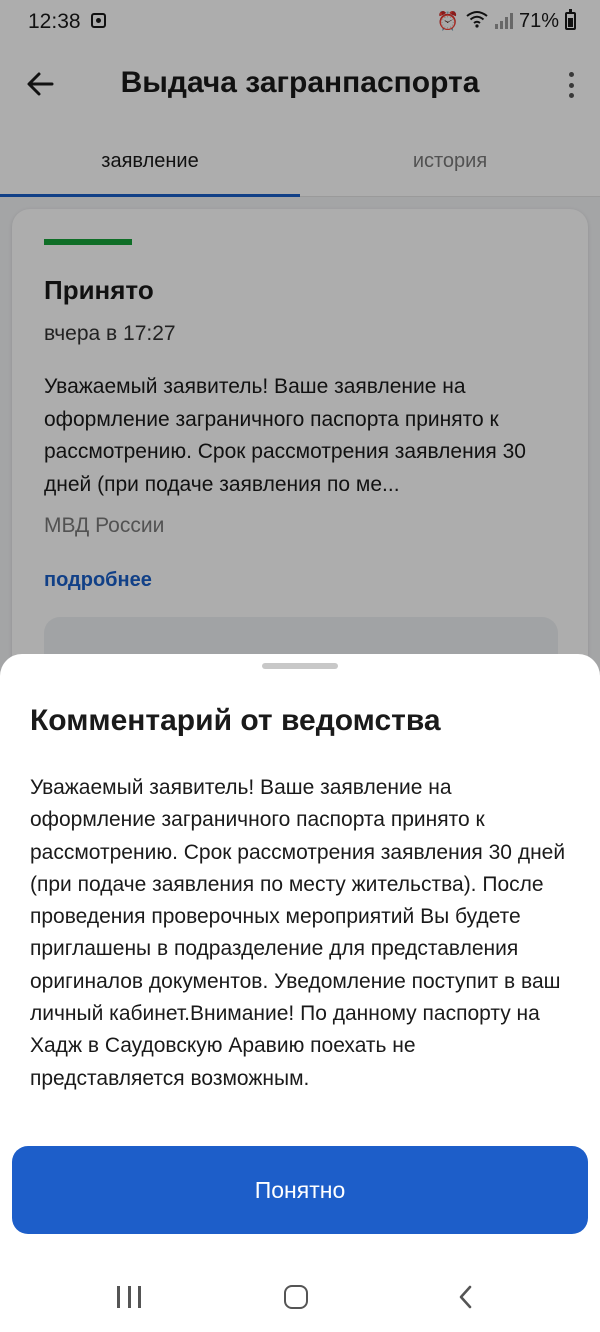 Image resolution: width=600 pixels, height=1332 pixels. What do you see at coordinates (235, 720) in the screenshot?
I see `sheet-title: Комментарий от ведомства` at bounding box center [235, 720].